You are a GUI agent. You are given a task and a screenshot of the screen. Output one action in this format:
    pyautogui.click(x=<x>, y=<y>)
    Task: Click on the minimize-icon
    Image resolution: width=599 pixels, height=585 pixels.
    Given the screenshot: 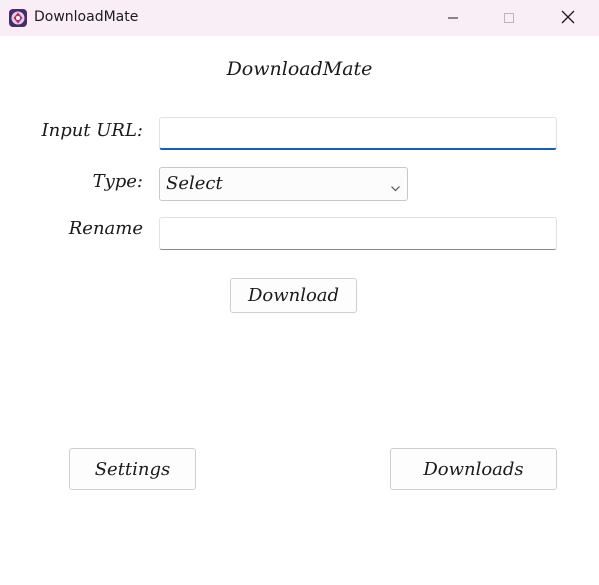 What is the action you would take?
    pyautogui.click(x=453, y=18)
    